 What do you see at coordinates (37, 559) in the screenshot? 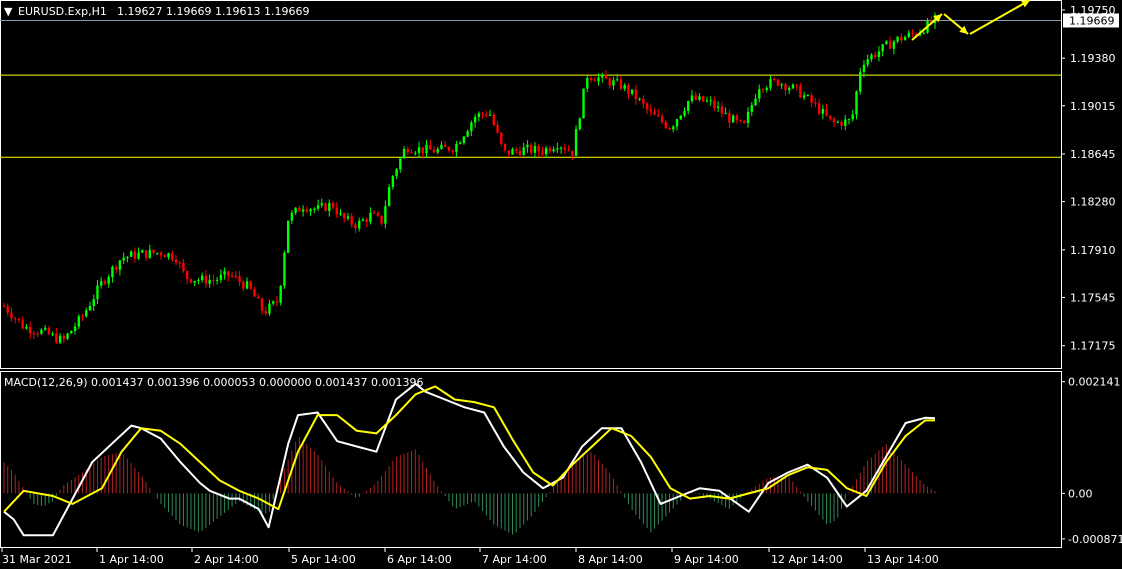
I see `time-tick-label: 31 Mar 2021` at bounding box center [37, 559].